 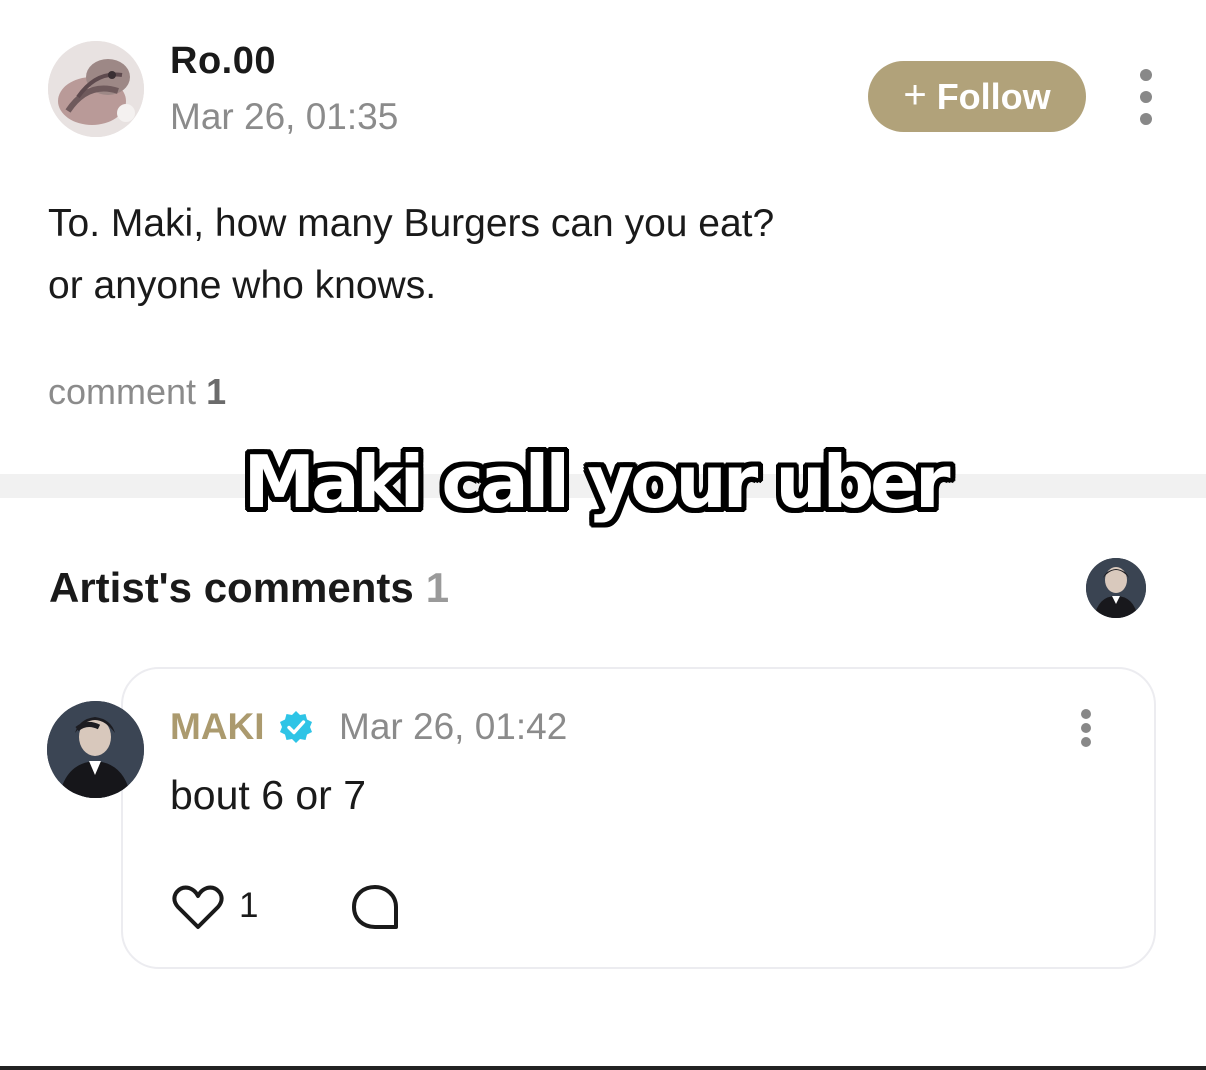 I want to click on post-body-line-1: To. Maki, how many Burgers can you eat?, so click(x=411, y=223).